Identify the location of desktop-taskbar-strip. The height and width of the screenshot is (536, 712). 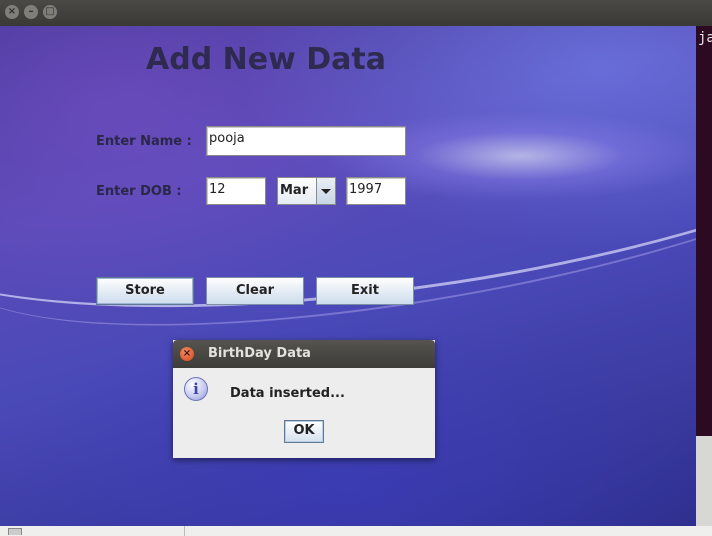
(356, 531).